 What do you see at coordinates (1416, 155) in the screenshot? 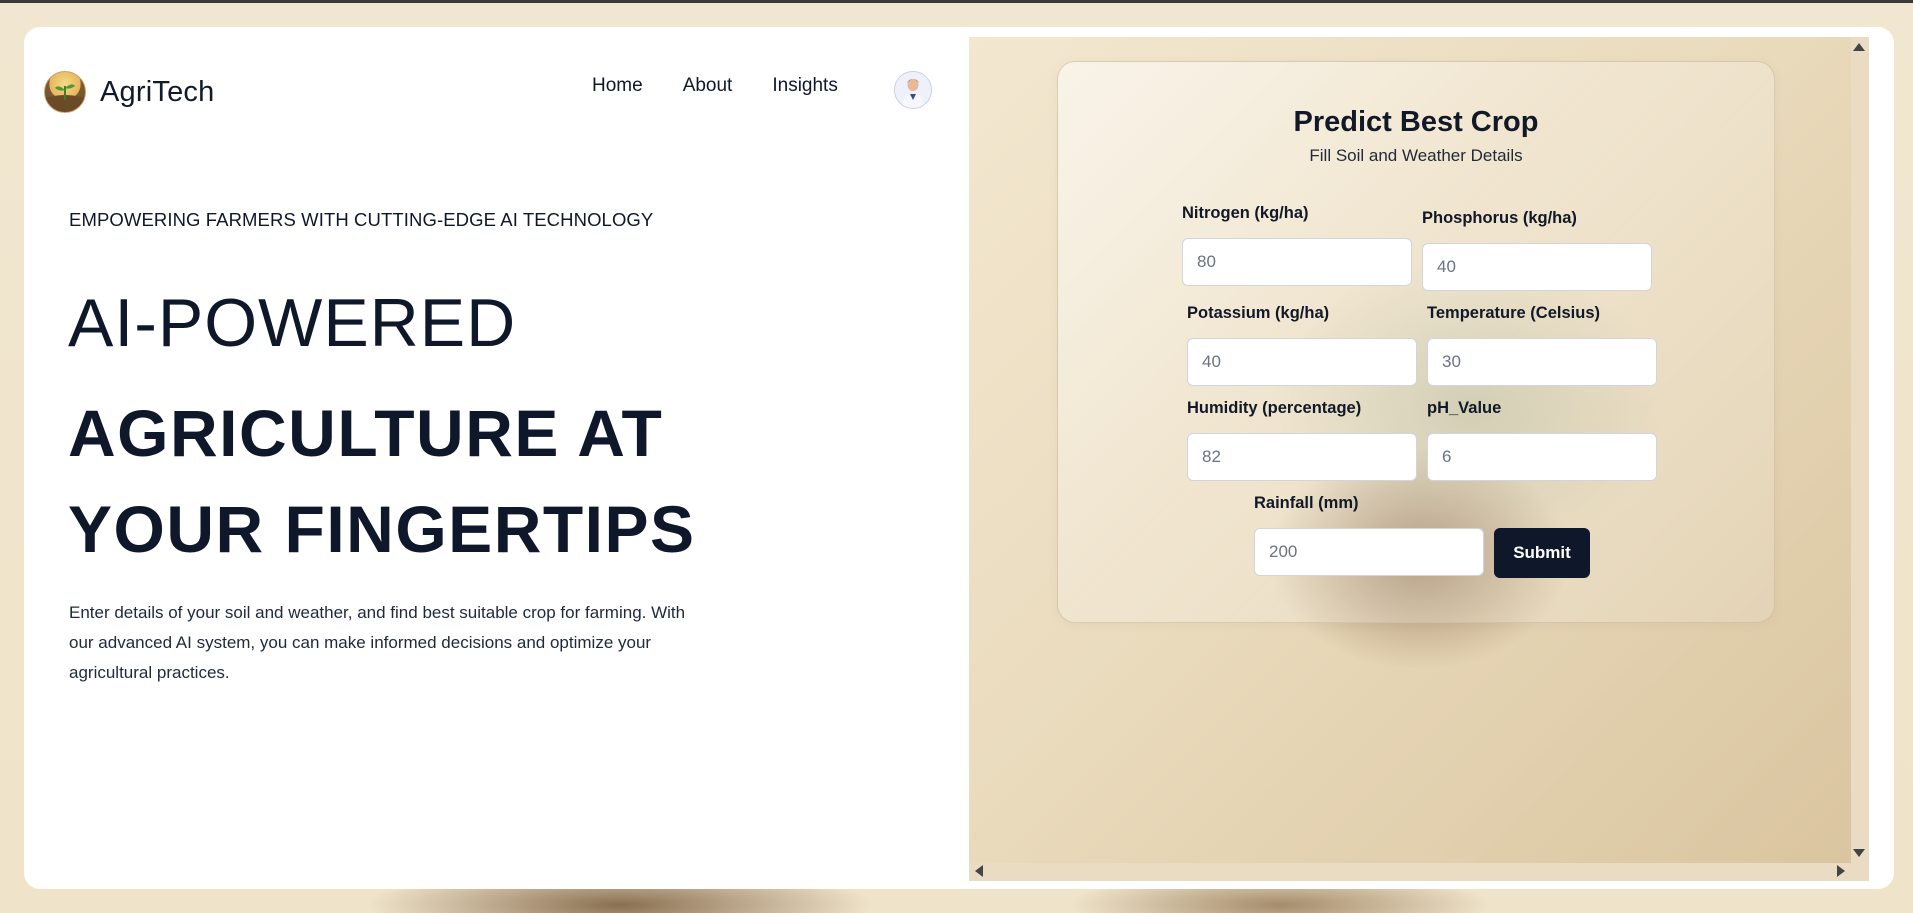
I see `form-subtitle: Fill Soil and Weather Details` at bounding box center [1416, 155].